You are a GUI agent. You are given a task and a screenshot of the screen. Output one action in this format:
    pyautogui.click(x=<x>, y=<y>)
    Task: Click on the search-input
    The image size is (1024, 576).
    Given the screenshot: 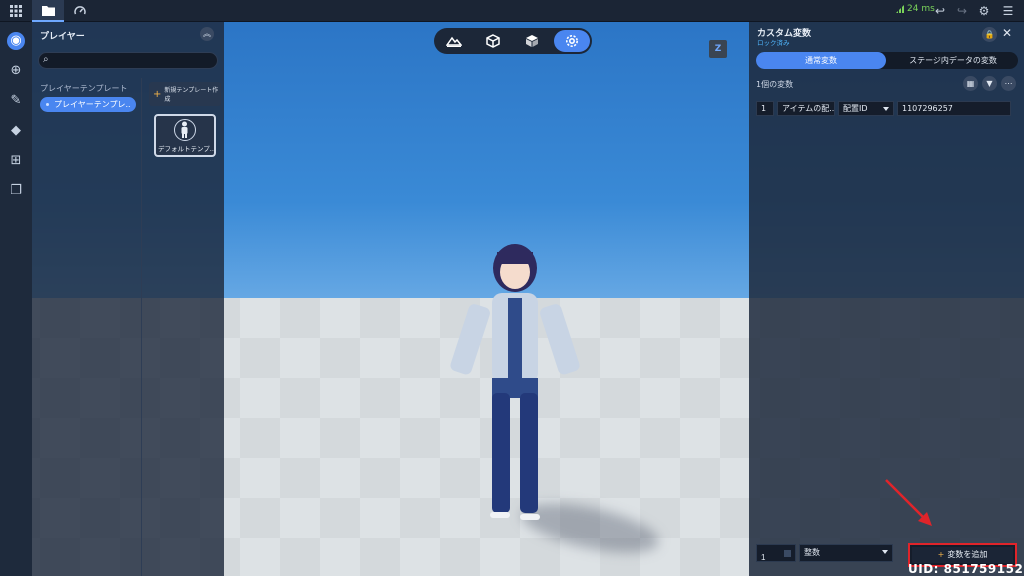 What is the action you would take?
    pyautogui.click(x=134, y=60)
    